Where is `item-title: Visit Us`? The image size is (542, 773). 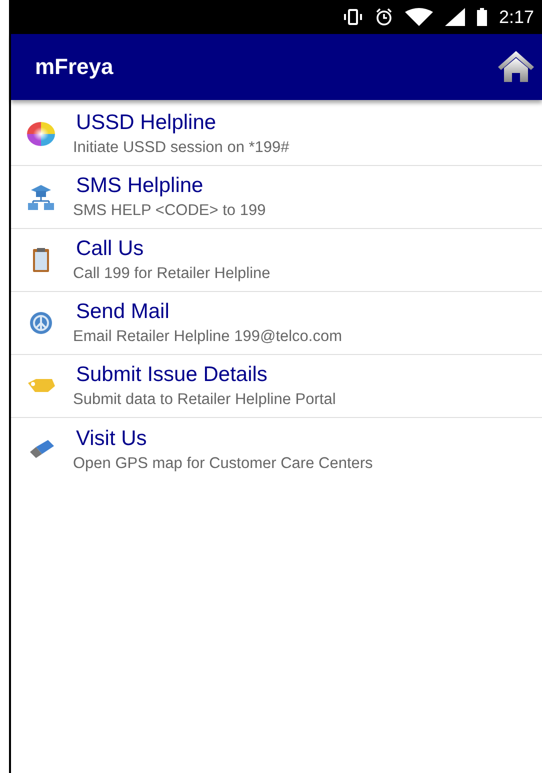
item-title: Visit Us is located at coordinates (111, 439).